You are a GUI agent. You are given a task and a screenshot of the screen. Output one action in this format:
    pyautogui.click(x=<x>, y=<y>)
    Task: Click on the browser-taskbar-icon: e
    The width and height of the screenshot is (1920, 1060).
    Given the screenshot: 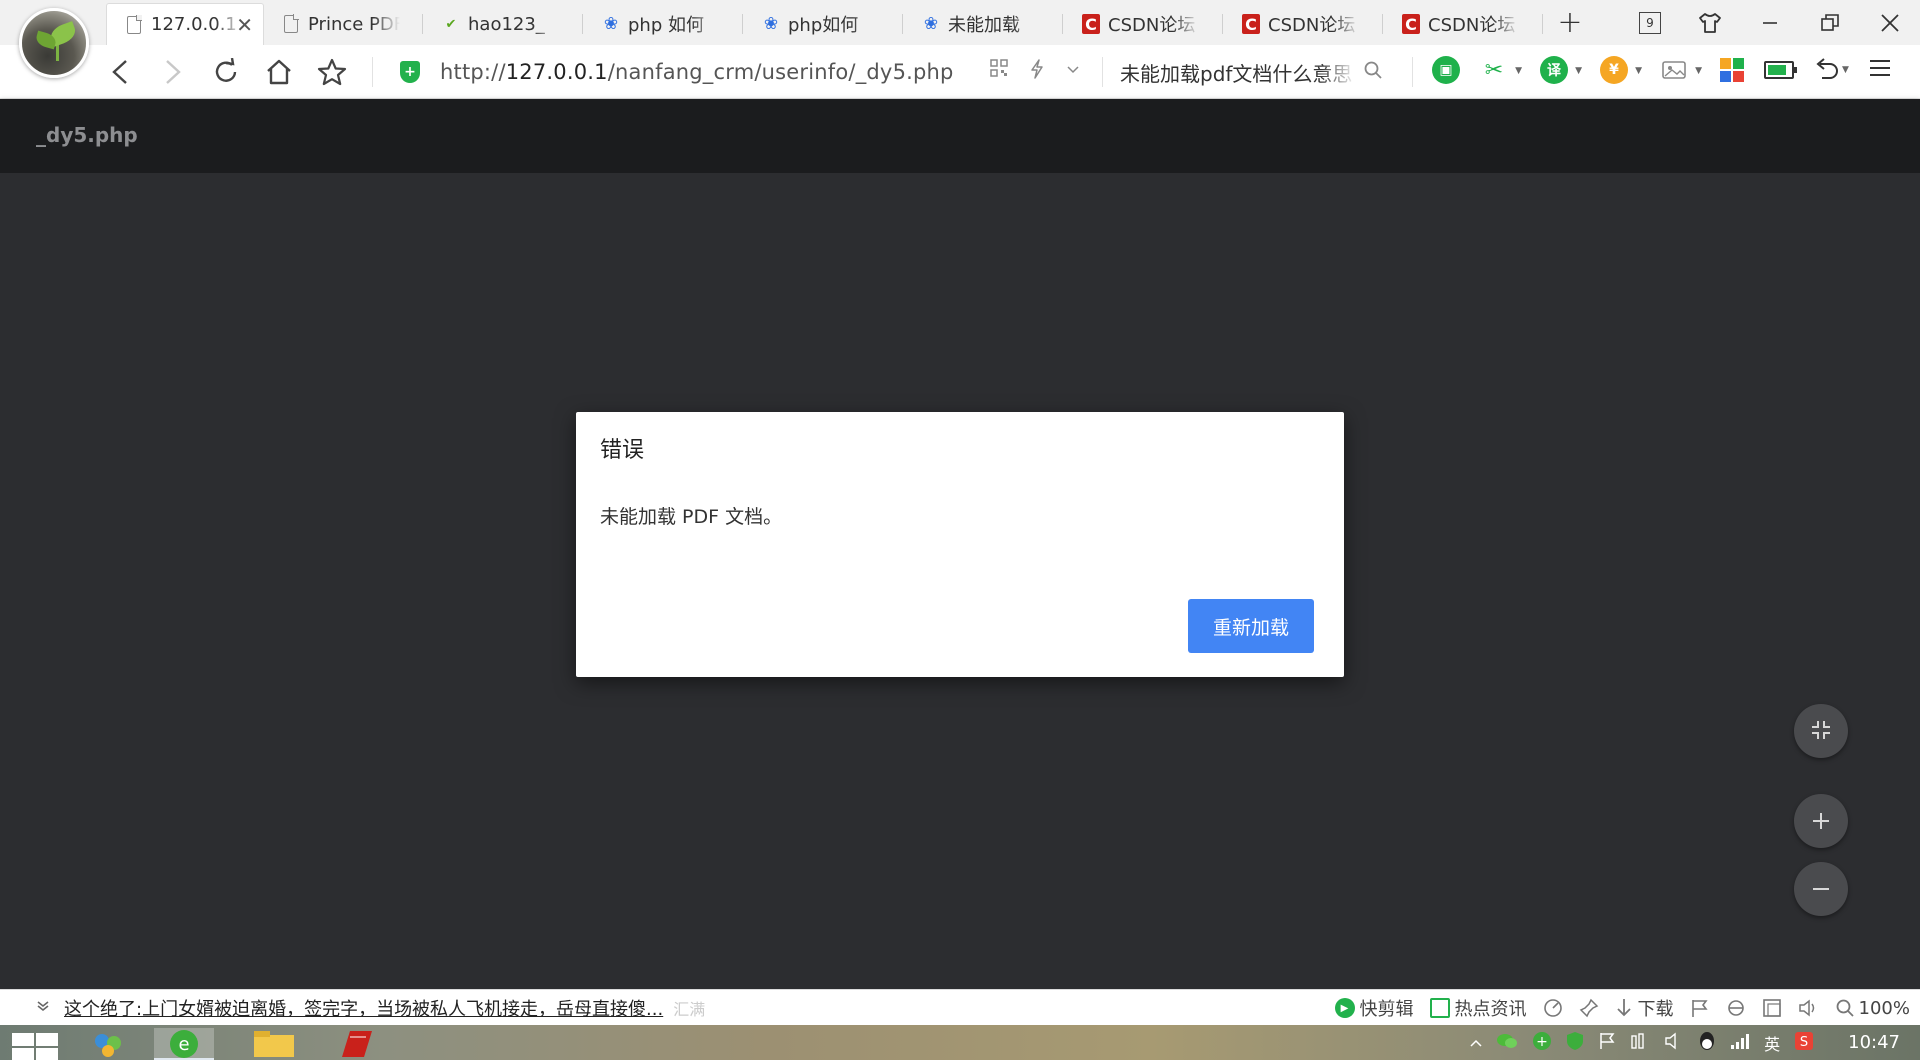 What is the action you would take?
    pyautogui.click(x=184, y=1044)
    